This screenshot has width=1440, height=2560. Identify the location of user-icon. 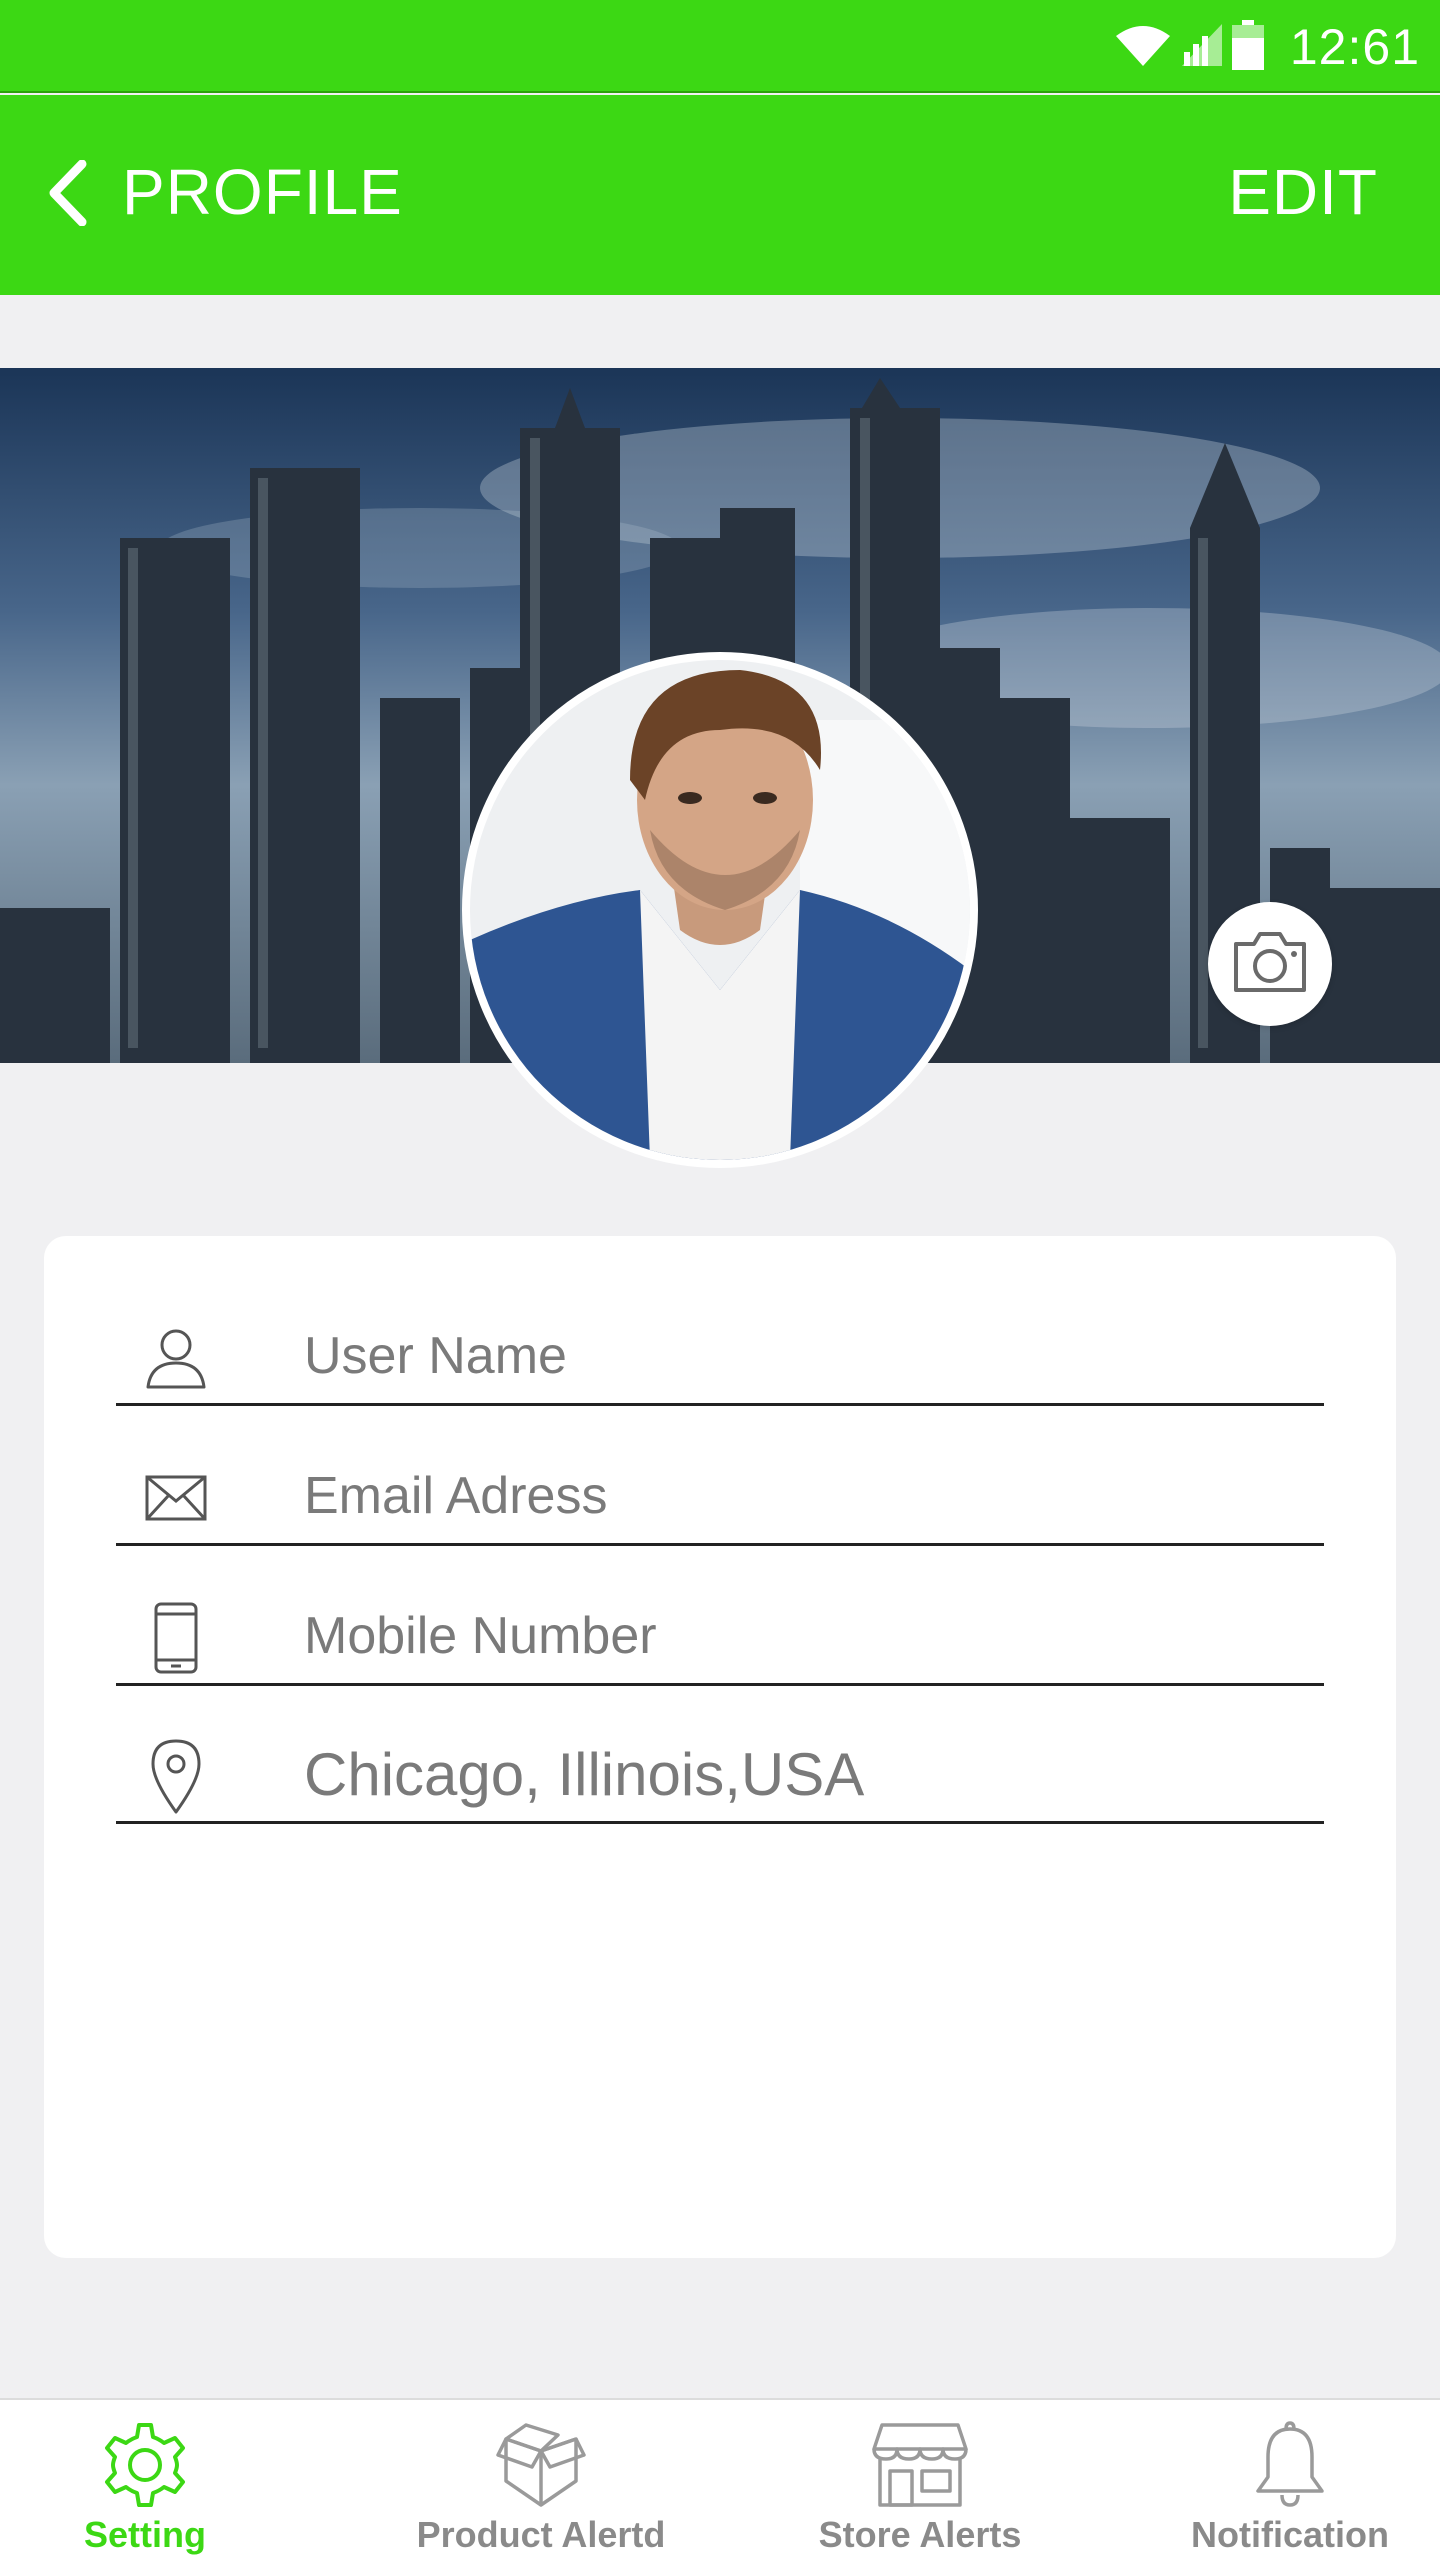
(176, 1358).